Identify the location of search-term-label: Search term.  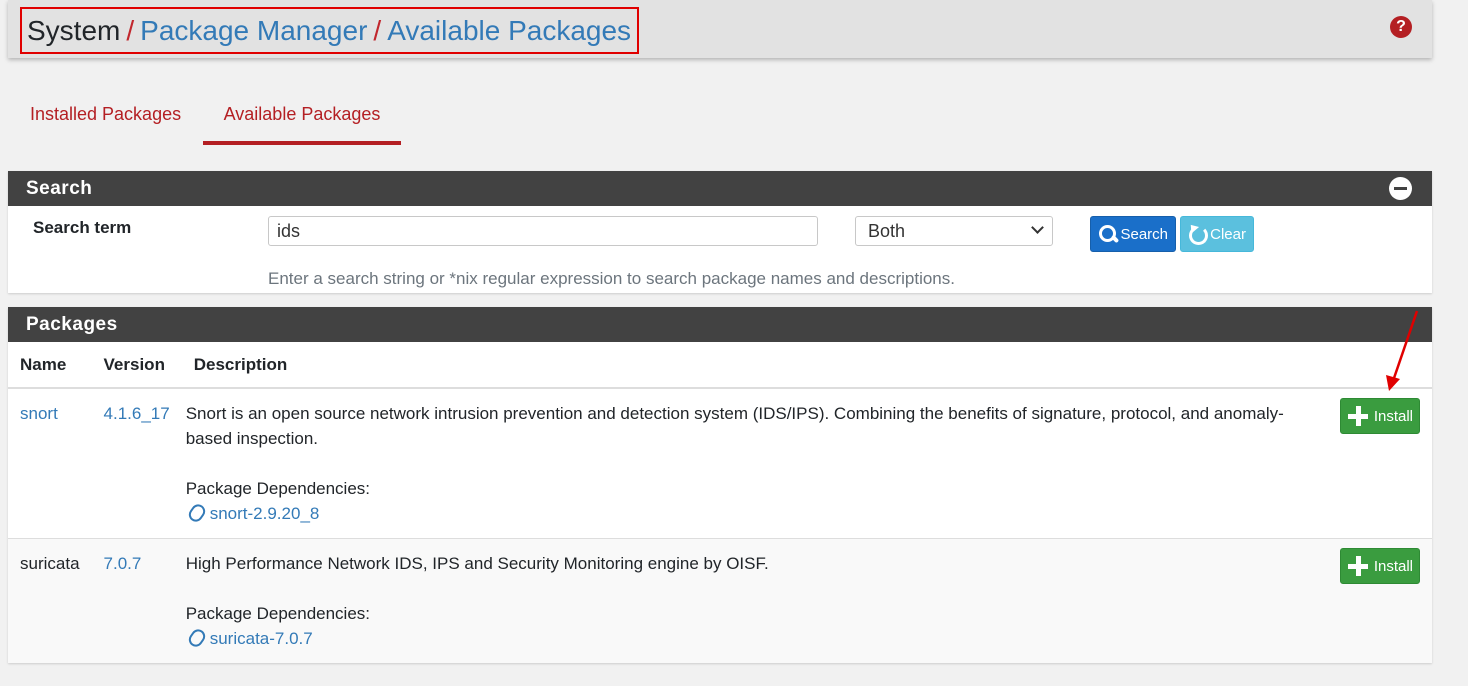
(82, 227).